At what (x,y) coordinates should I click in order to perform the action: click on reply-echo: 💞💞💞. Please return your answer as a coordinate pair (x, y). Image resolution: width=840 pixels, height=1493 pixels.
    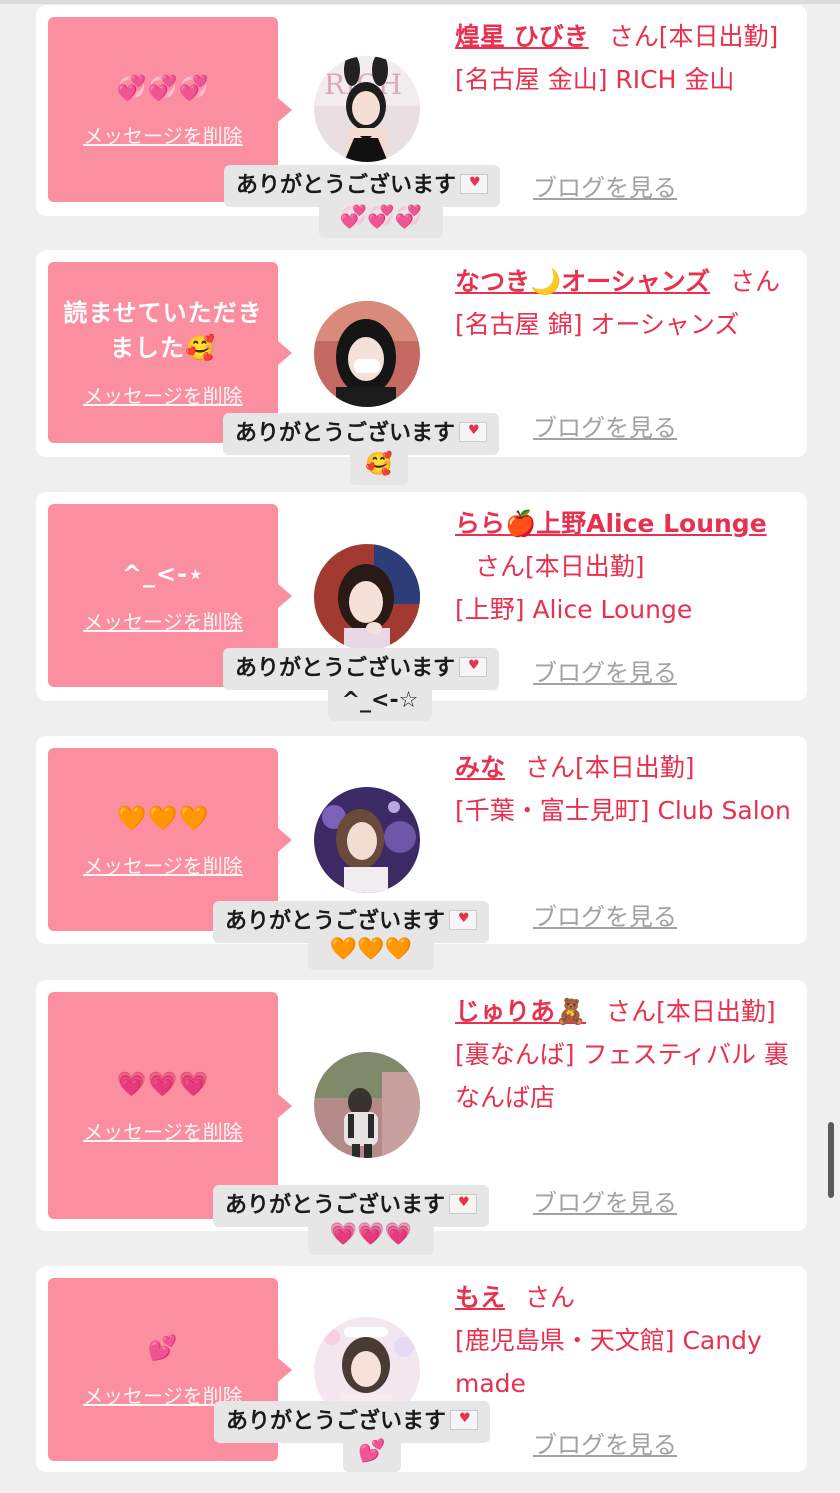
    Looking at the image, I should click on (381, 218).